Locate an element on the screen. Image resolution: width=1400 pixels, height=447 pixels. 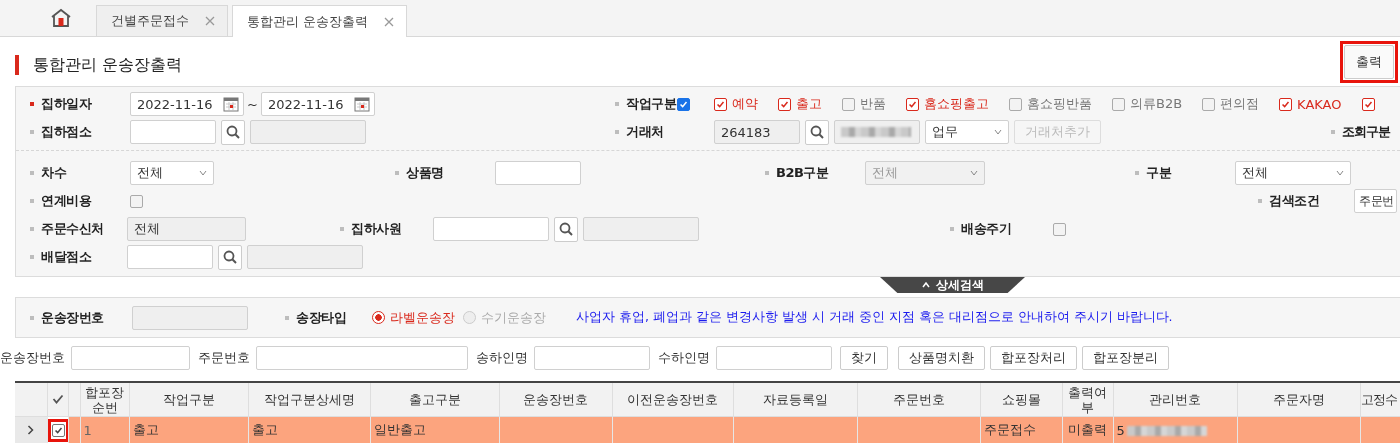
option-label: 예약 is located at coordinates (745, 104).